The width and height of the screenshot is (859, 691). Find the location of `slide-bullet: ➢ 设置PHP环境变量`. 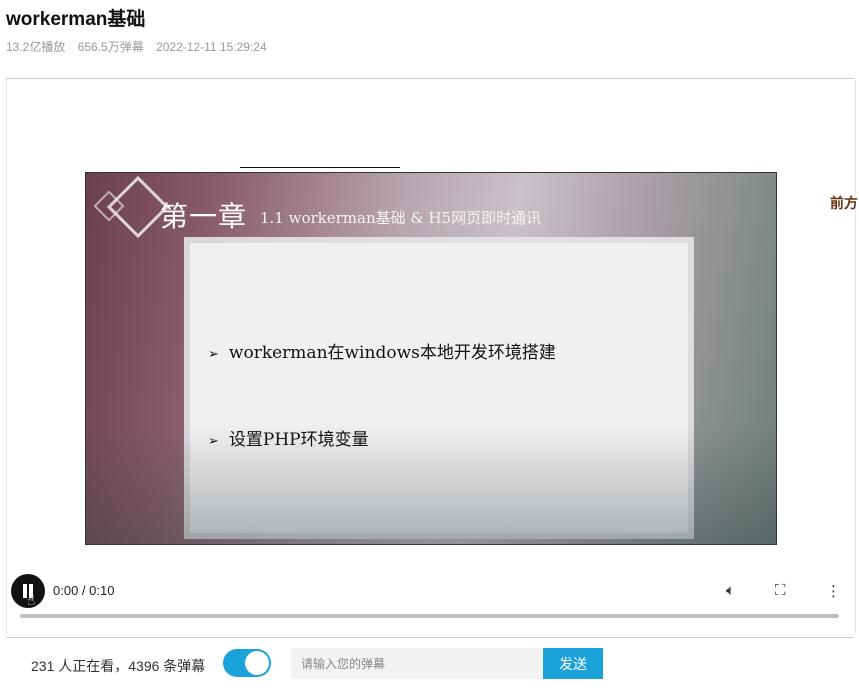

slide-bullet: ➢ 设置PHP环境变量 is located at coordinates (288, 437).